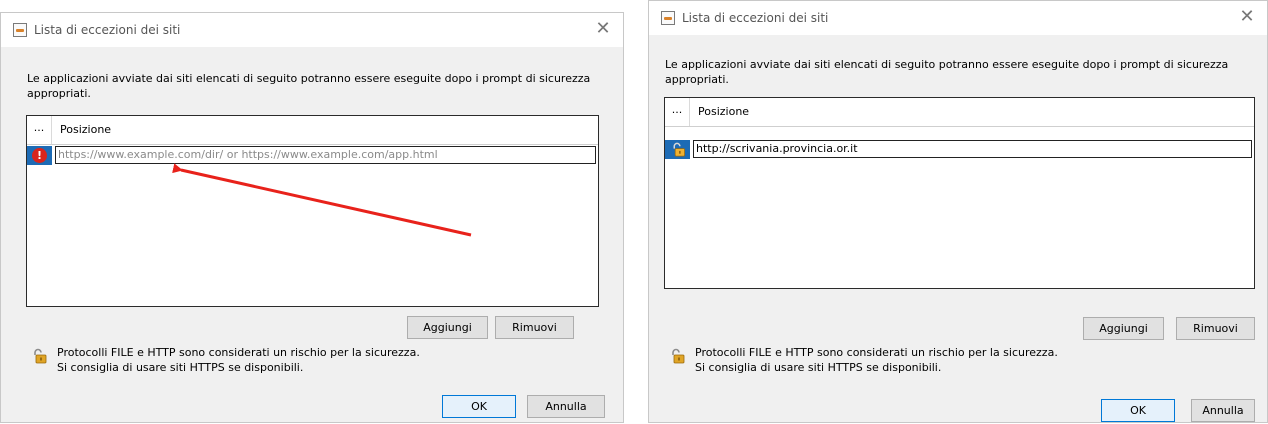 The width and height of the screenshot is (1268, 424). Describe the element at coordinates (972, 149) in the screenshot. I see `url-input: http://scrivania.provincia.or.it` at that location.